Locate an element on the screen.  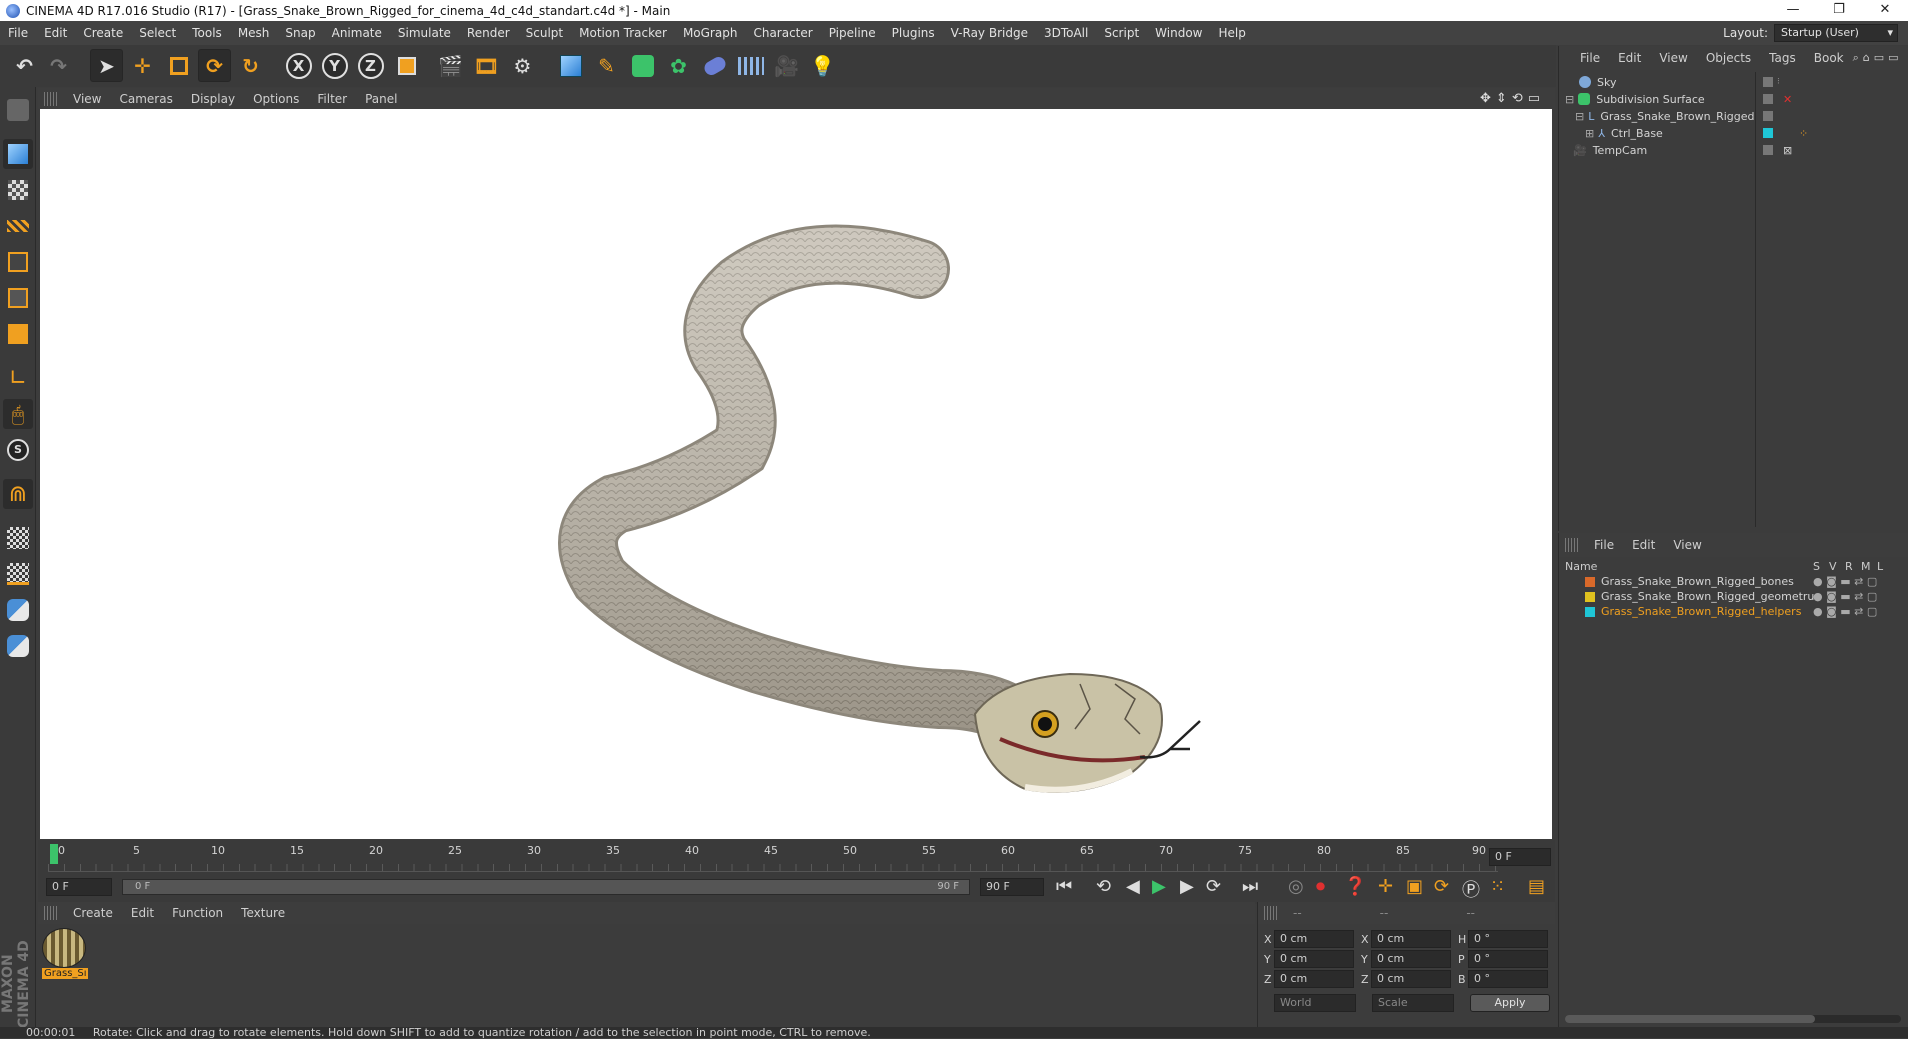
current-frame-field: 0 F is located at coordinates (1520, 857).